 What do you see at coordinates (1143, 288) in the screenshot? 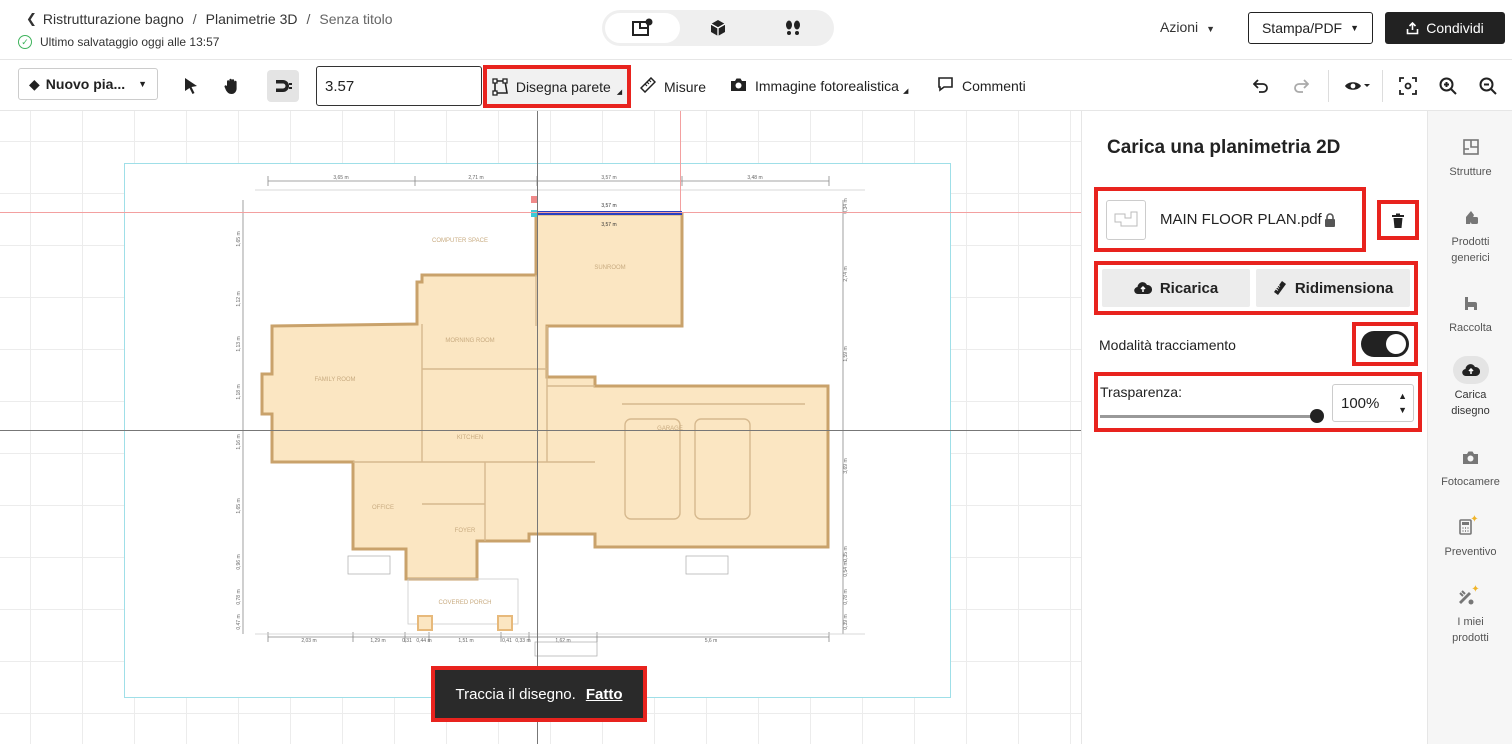
I see `cloud-upload-icon` at bounding box center [1143, 288].